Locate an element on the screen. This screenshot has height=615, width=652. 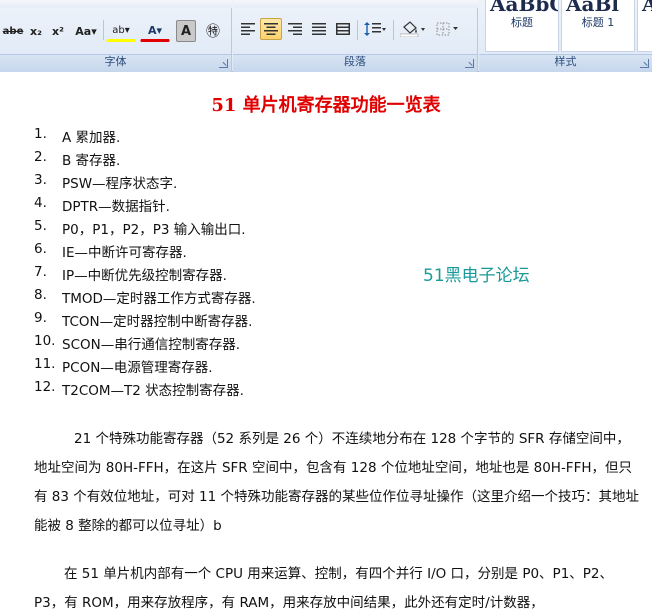
list-number: 5. is located at coordinates (40, 226).